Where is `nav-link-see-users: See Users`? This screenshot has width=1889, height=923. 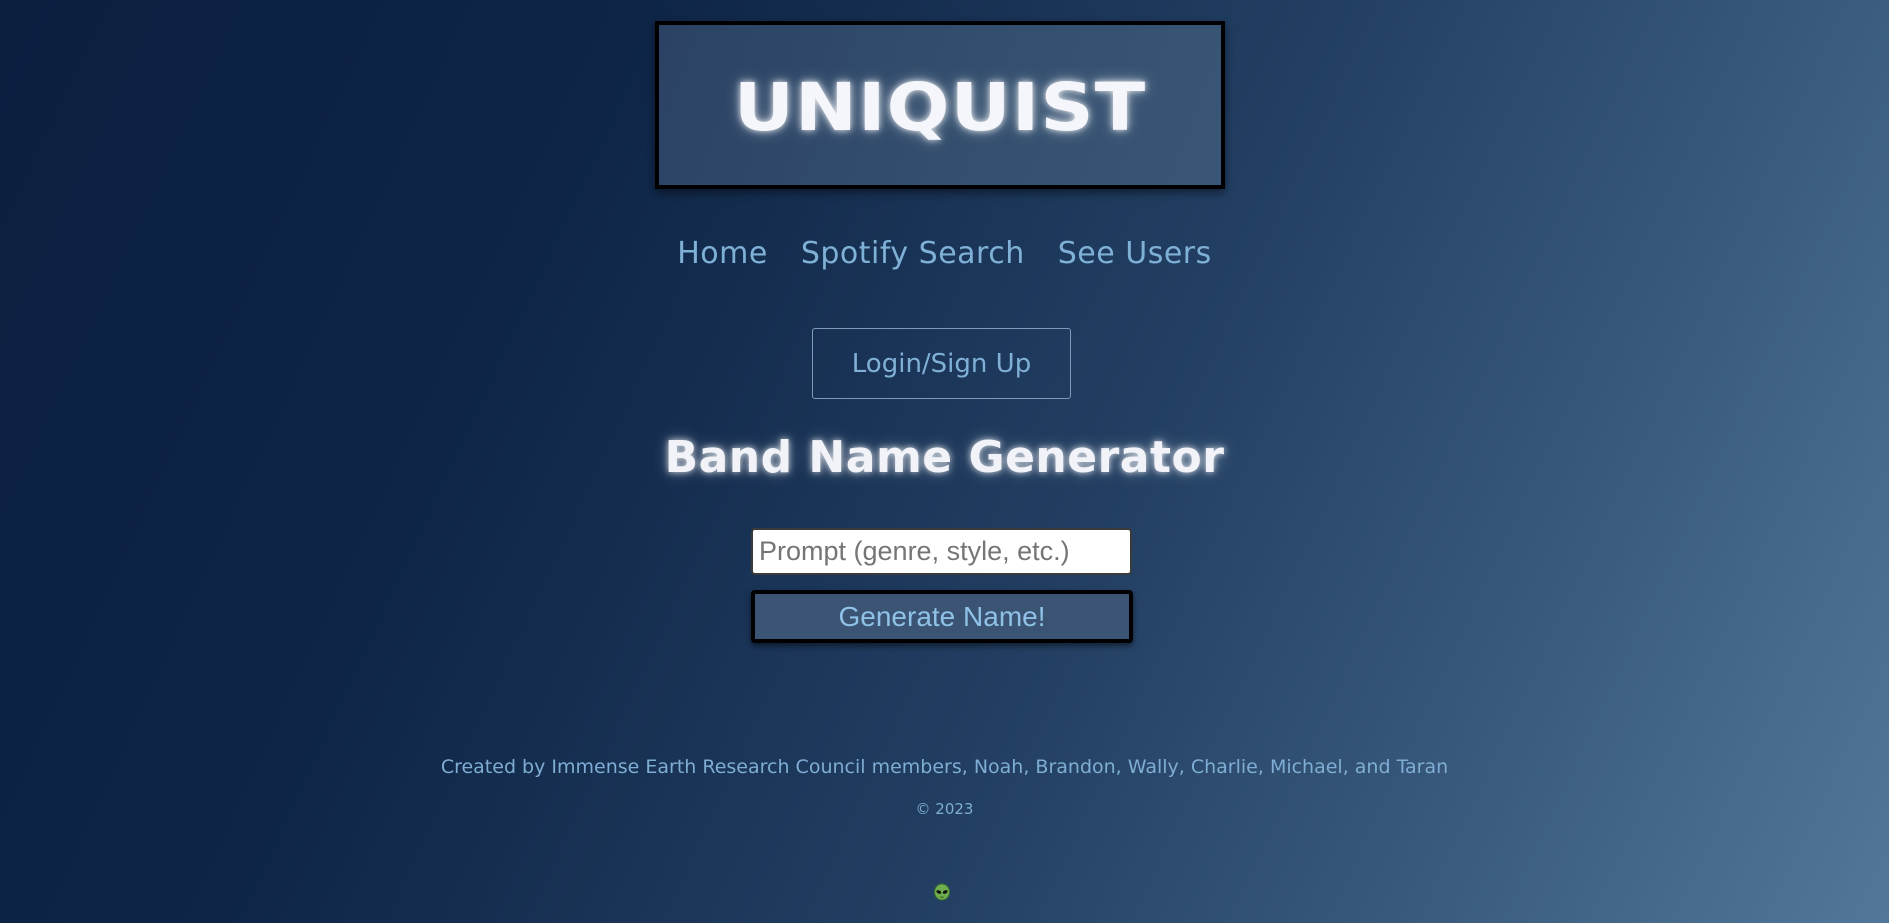 nav-link-see-users: See Users is located at coordinates (1135, 253).